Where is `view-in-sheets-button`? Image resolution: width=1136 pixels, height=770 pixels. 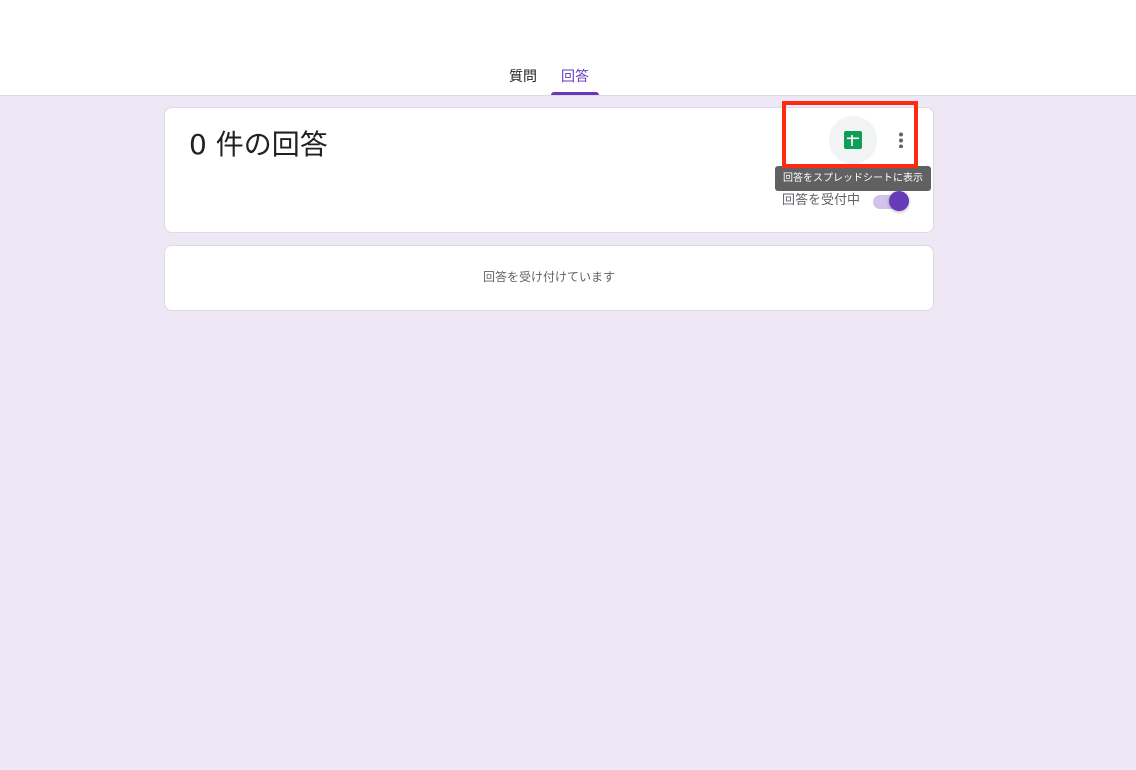
view-in-sheets-button is located at coordinates (853, 140).